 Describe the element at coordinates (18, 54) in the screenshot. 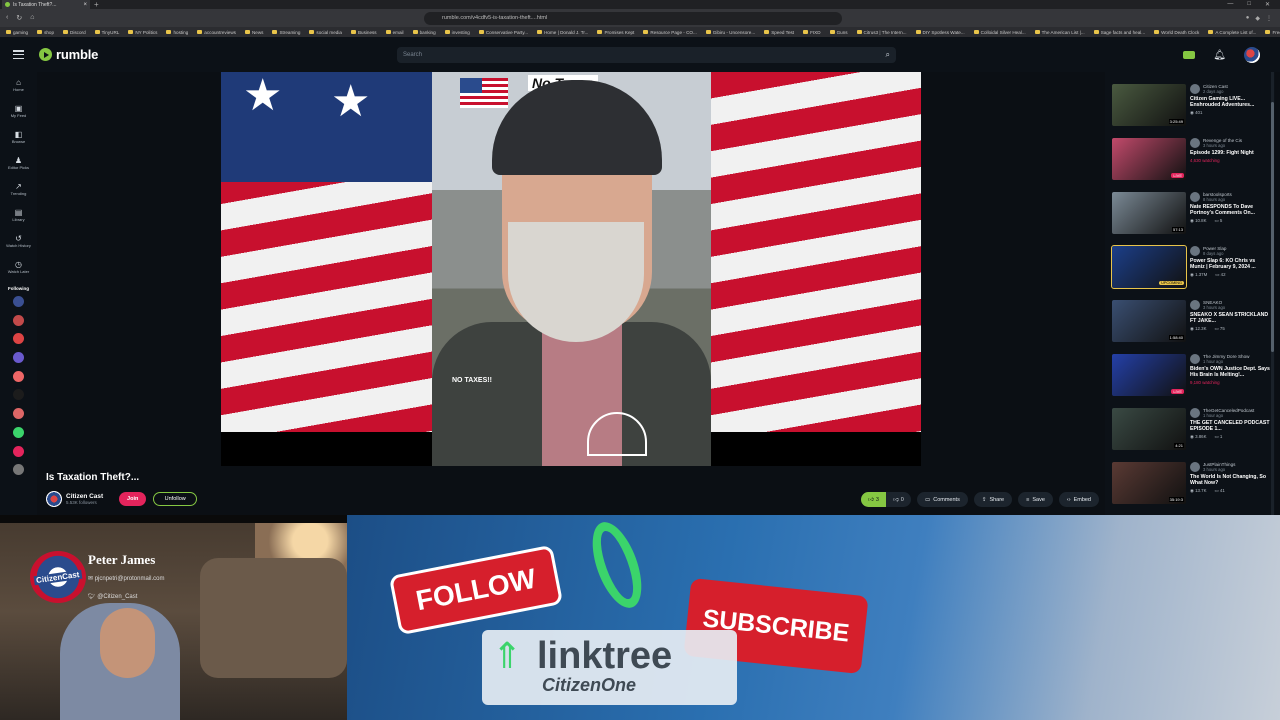

I see `hamburger-menu-icon` at that location.